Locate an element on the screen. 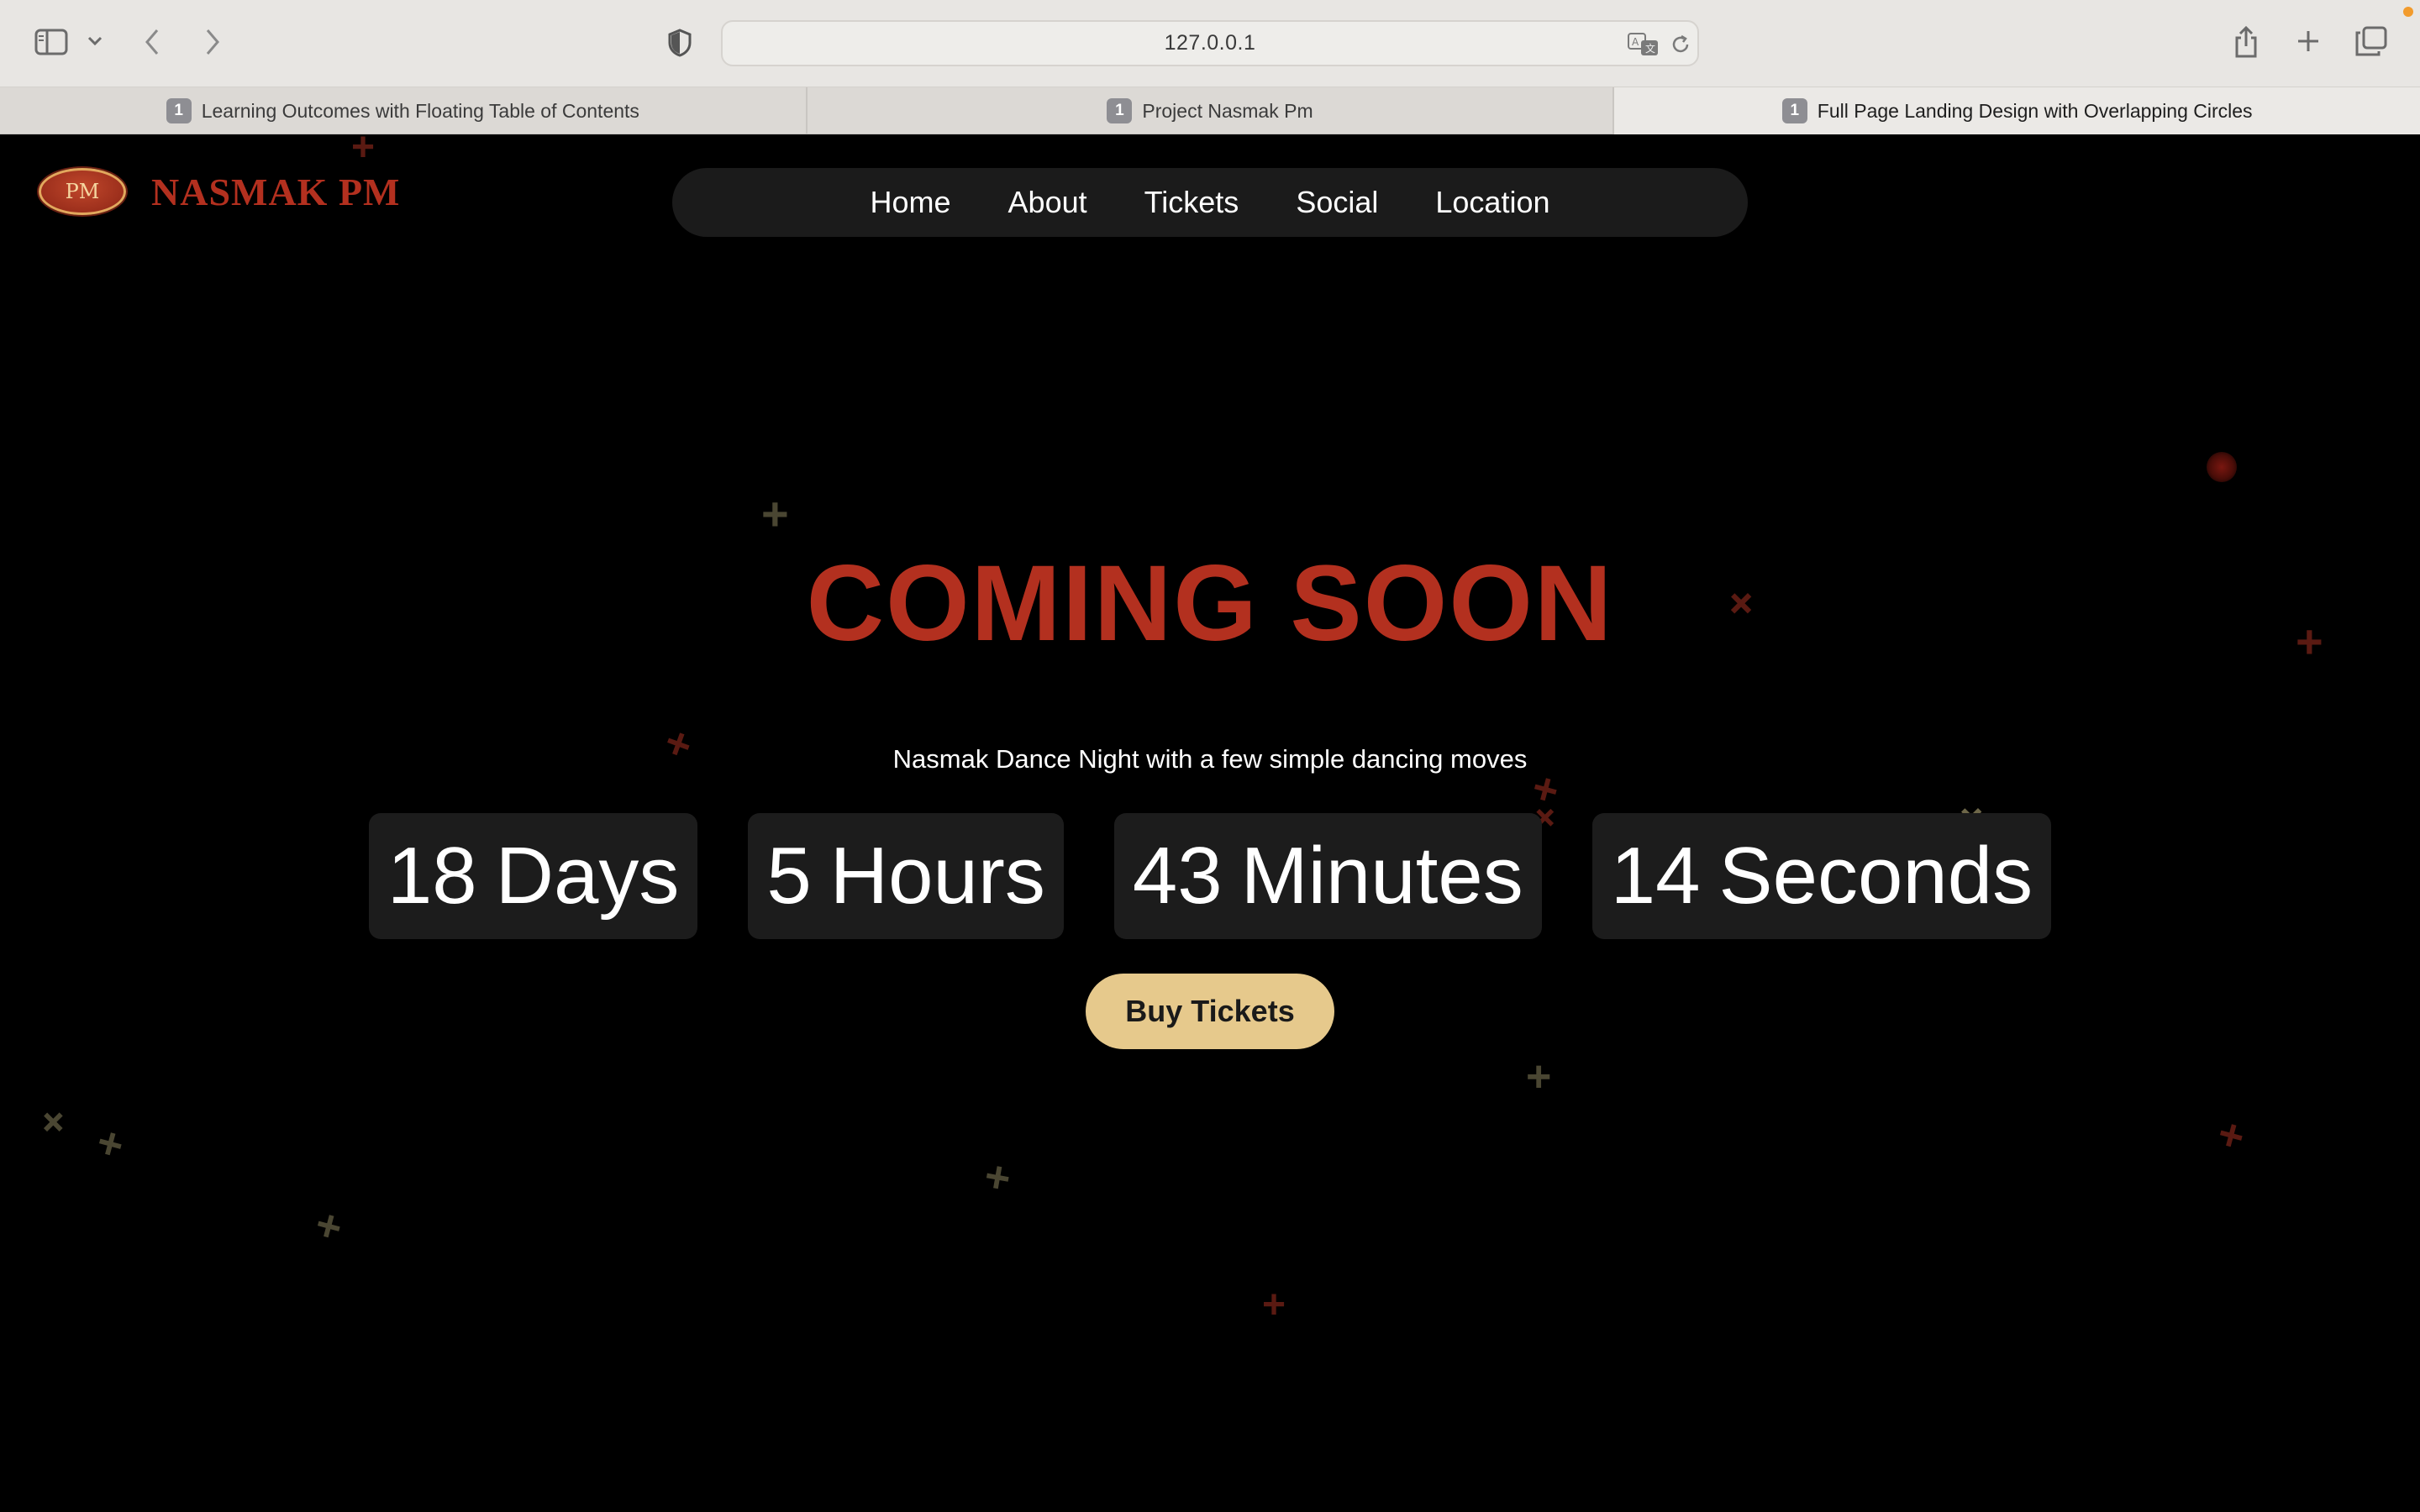 Image resolution: width=2420 pixels, height=1512 pixels. countdown-seconds: 14 Seconds is located at coordinates (1821, 876).